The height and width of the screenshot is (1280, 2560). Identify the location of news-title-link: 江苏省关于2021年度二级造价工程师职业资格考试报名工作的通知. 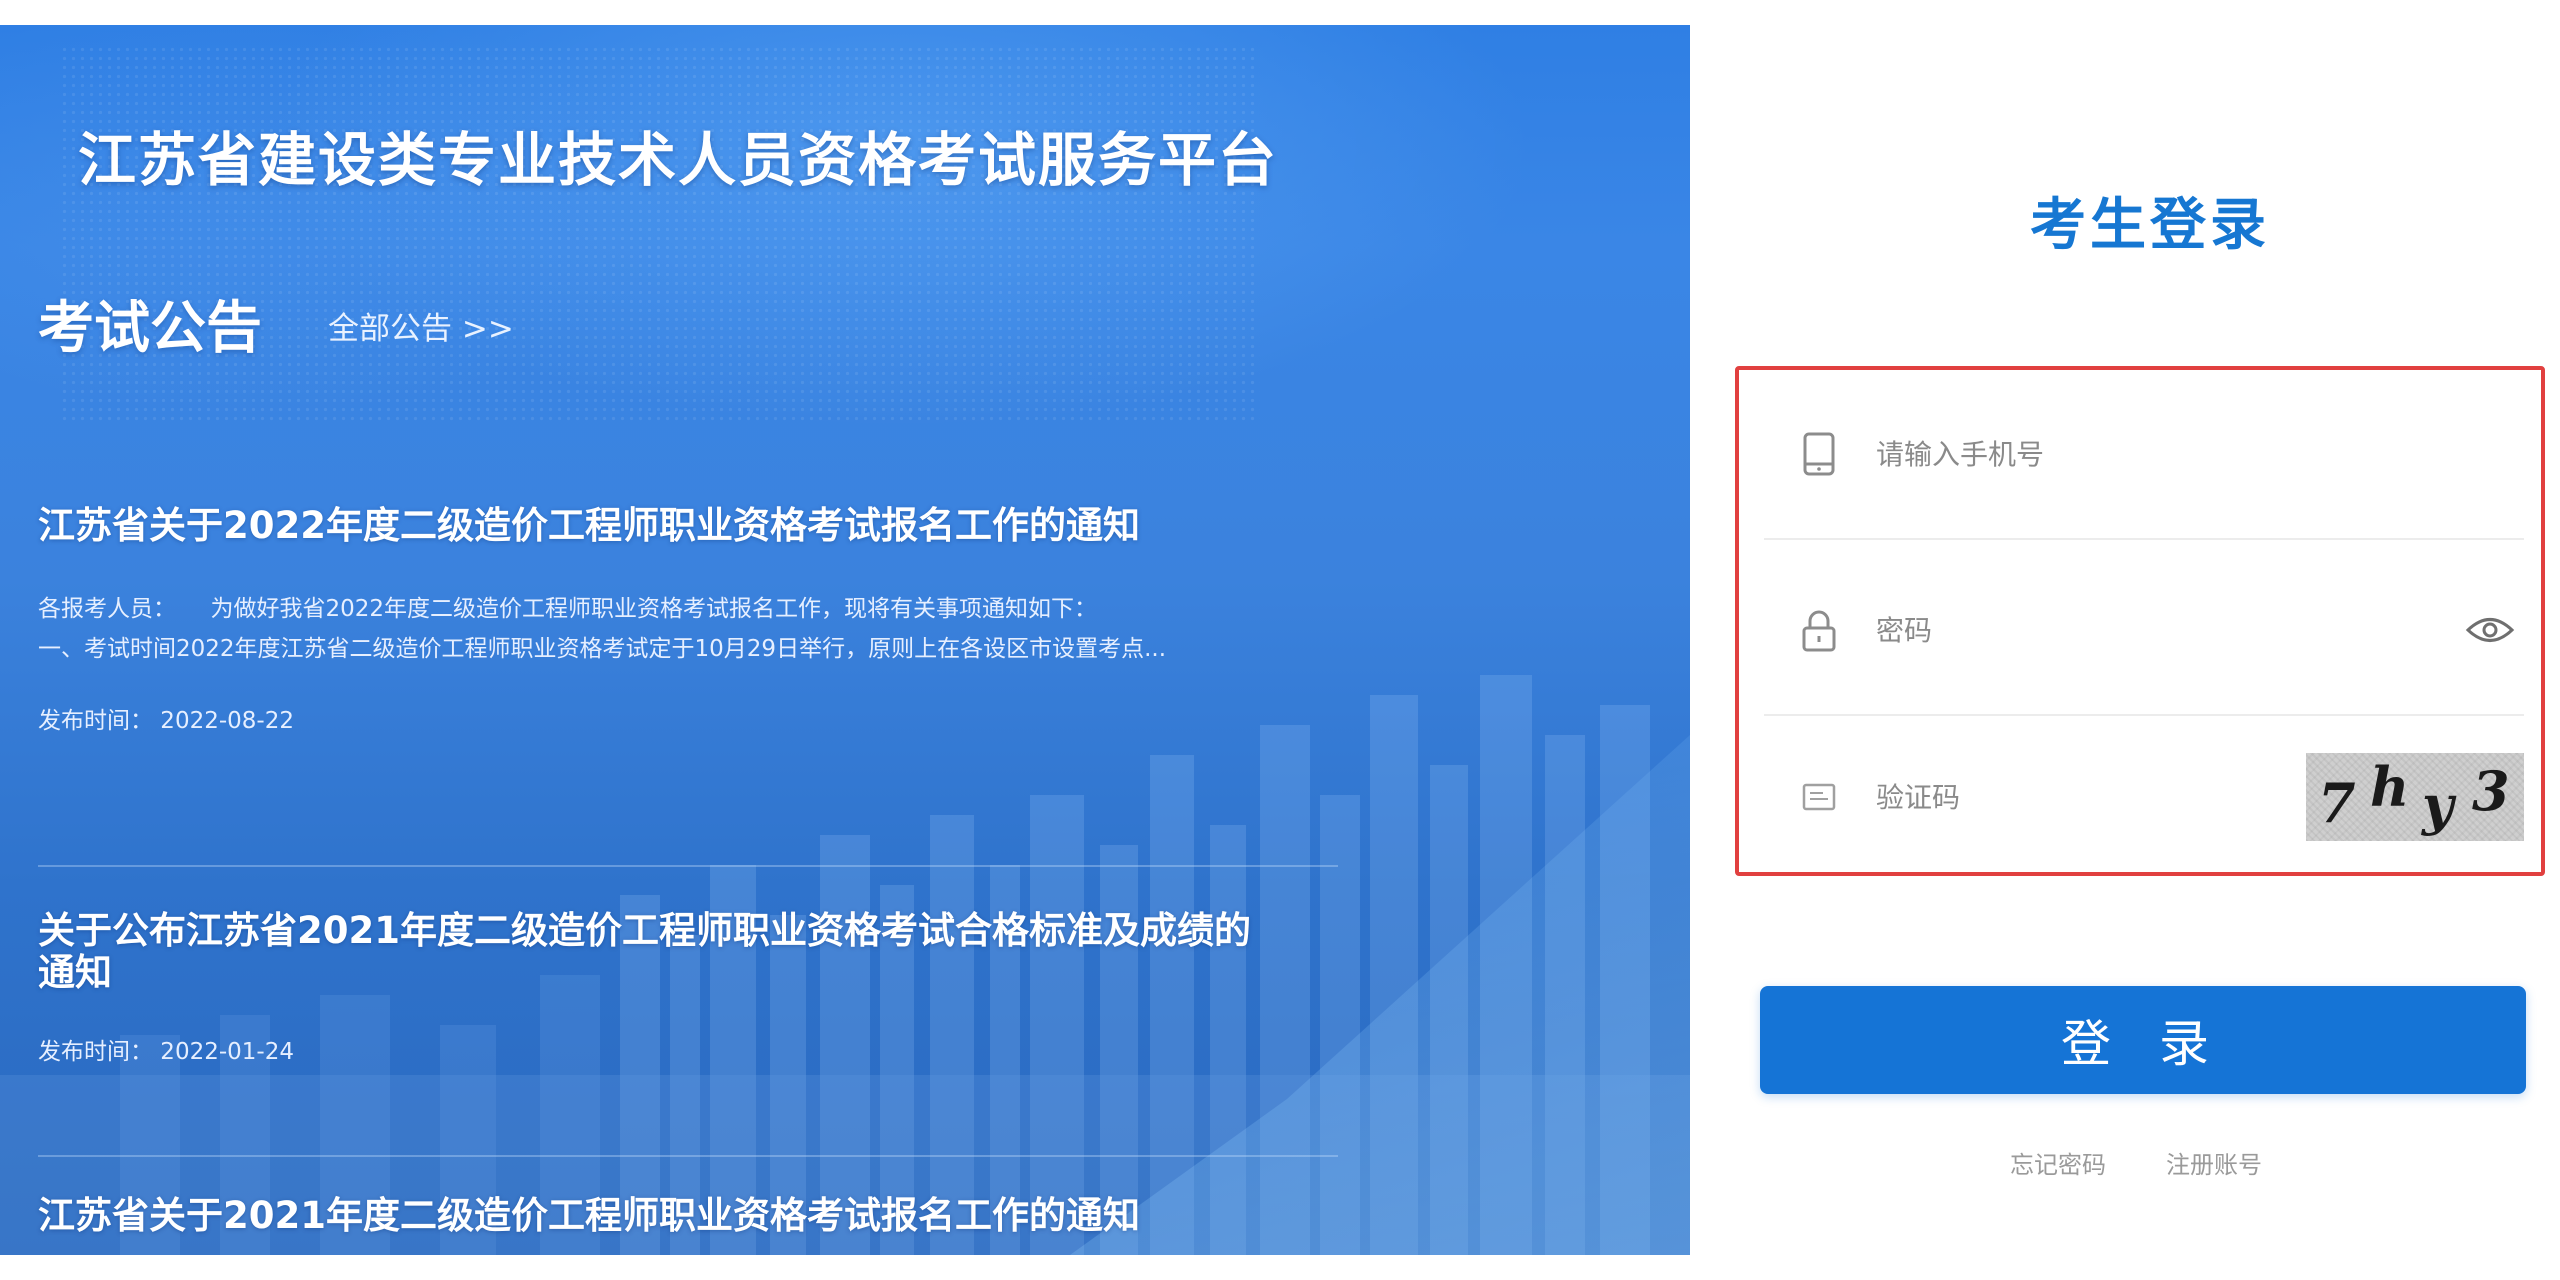
(589, 1216).